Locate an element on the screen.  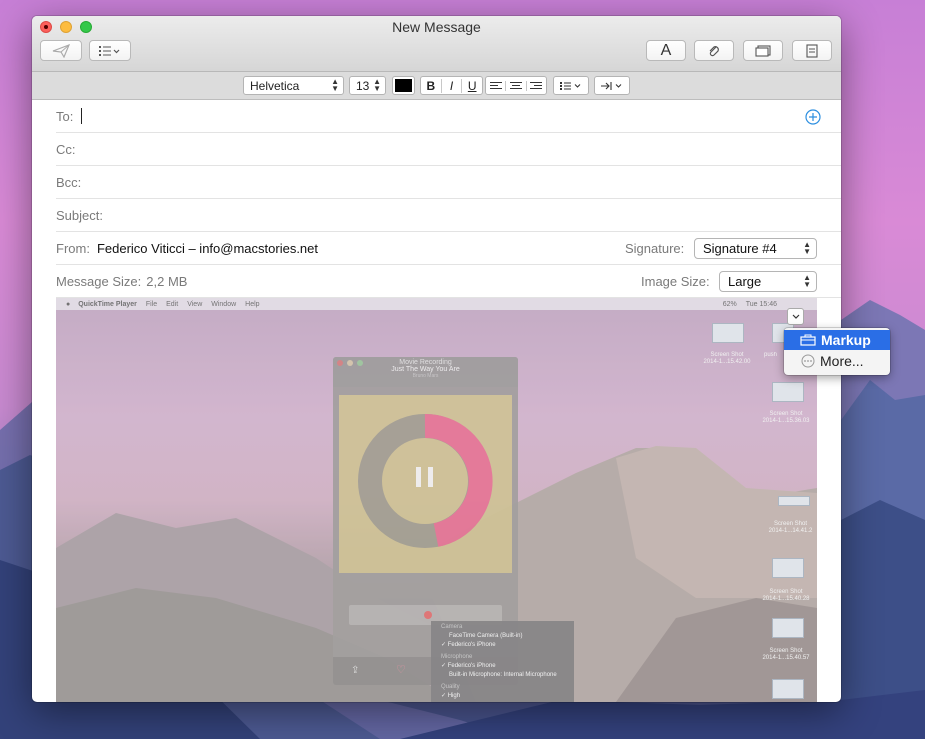
bcc-field-row: Bcc: is located at coordinates (448, 182).